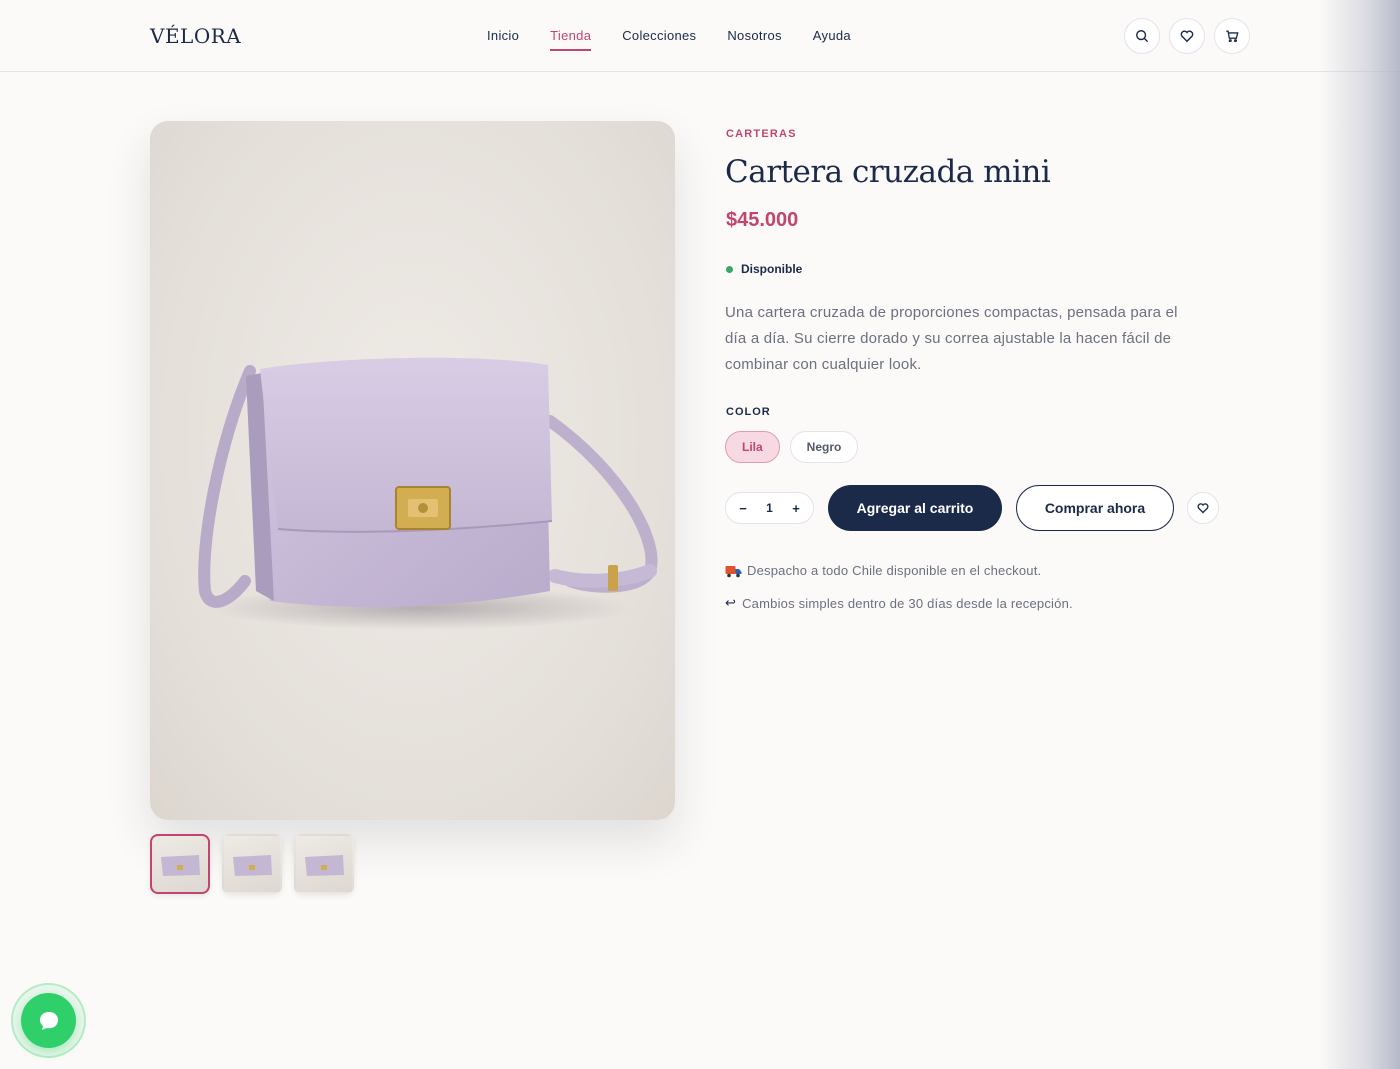  I want to click on search-icon, so click(1142, 36).